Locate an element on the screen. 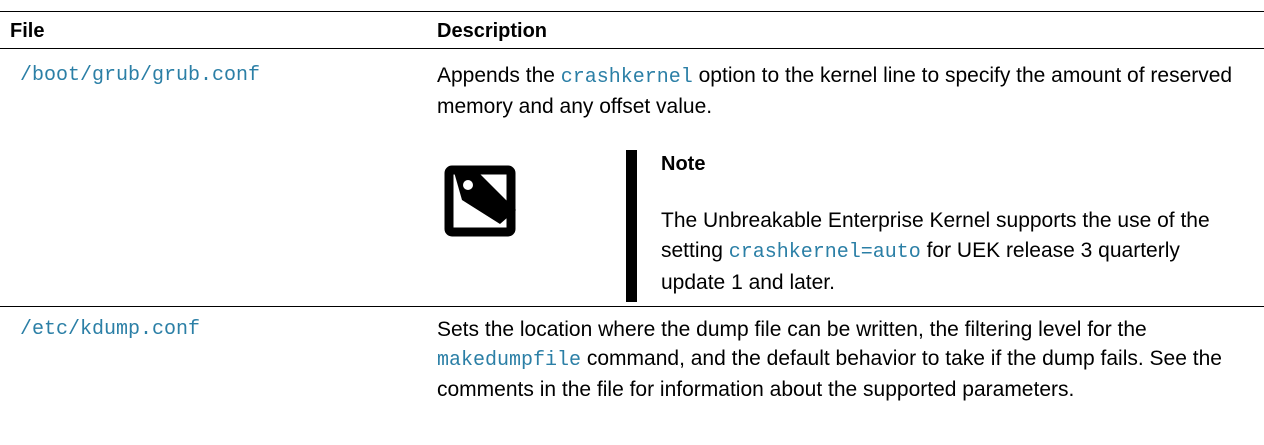 This screenshot has width=1264, height=445. desc-code: makedumpfile is located at coordinates (509, 360).